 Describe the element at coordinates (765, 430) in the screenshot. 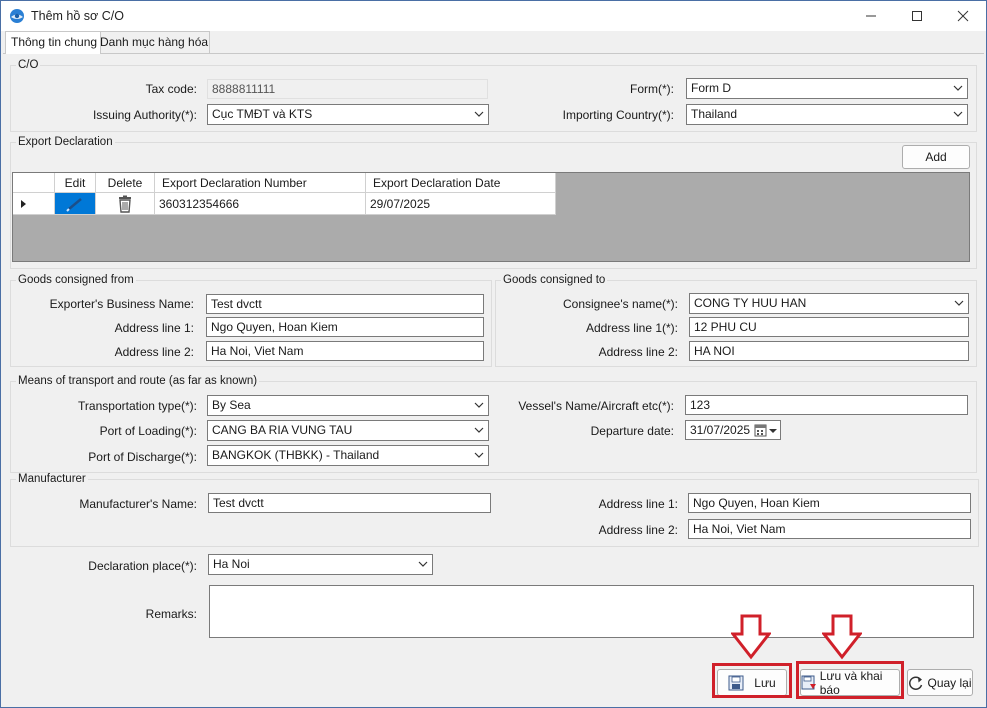

I see `calendar-icon` at that location.